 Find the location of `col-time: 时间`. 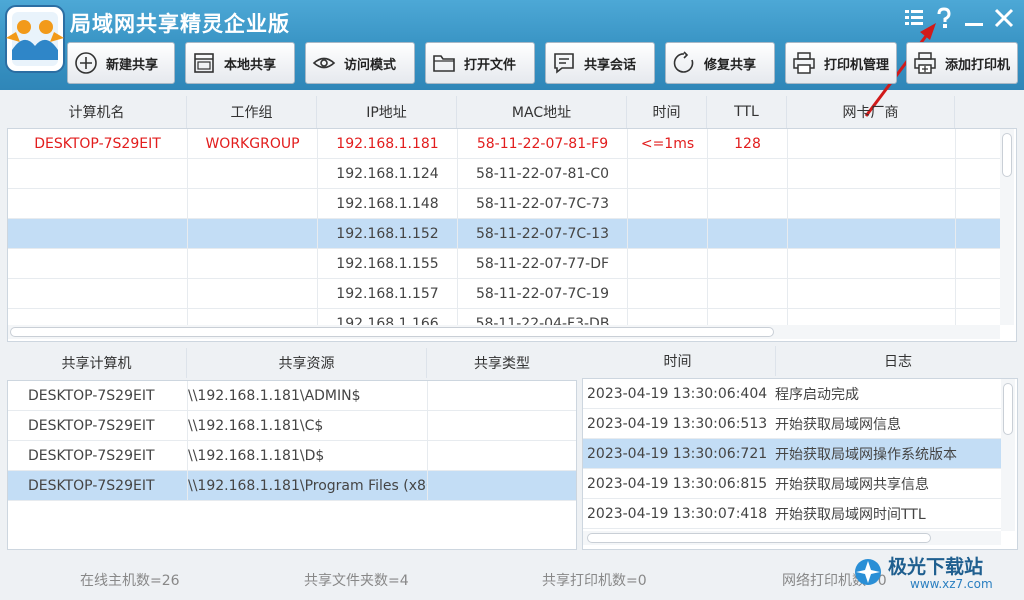

col-time: 时间 is located at coordinates (667, 112).